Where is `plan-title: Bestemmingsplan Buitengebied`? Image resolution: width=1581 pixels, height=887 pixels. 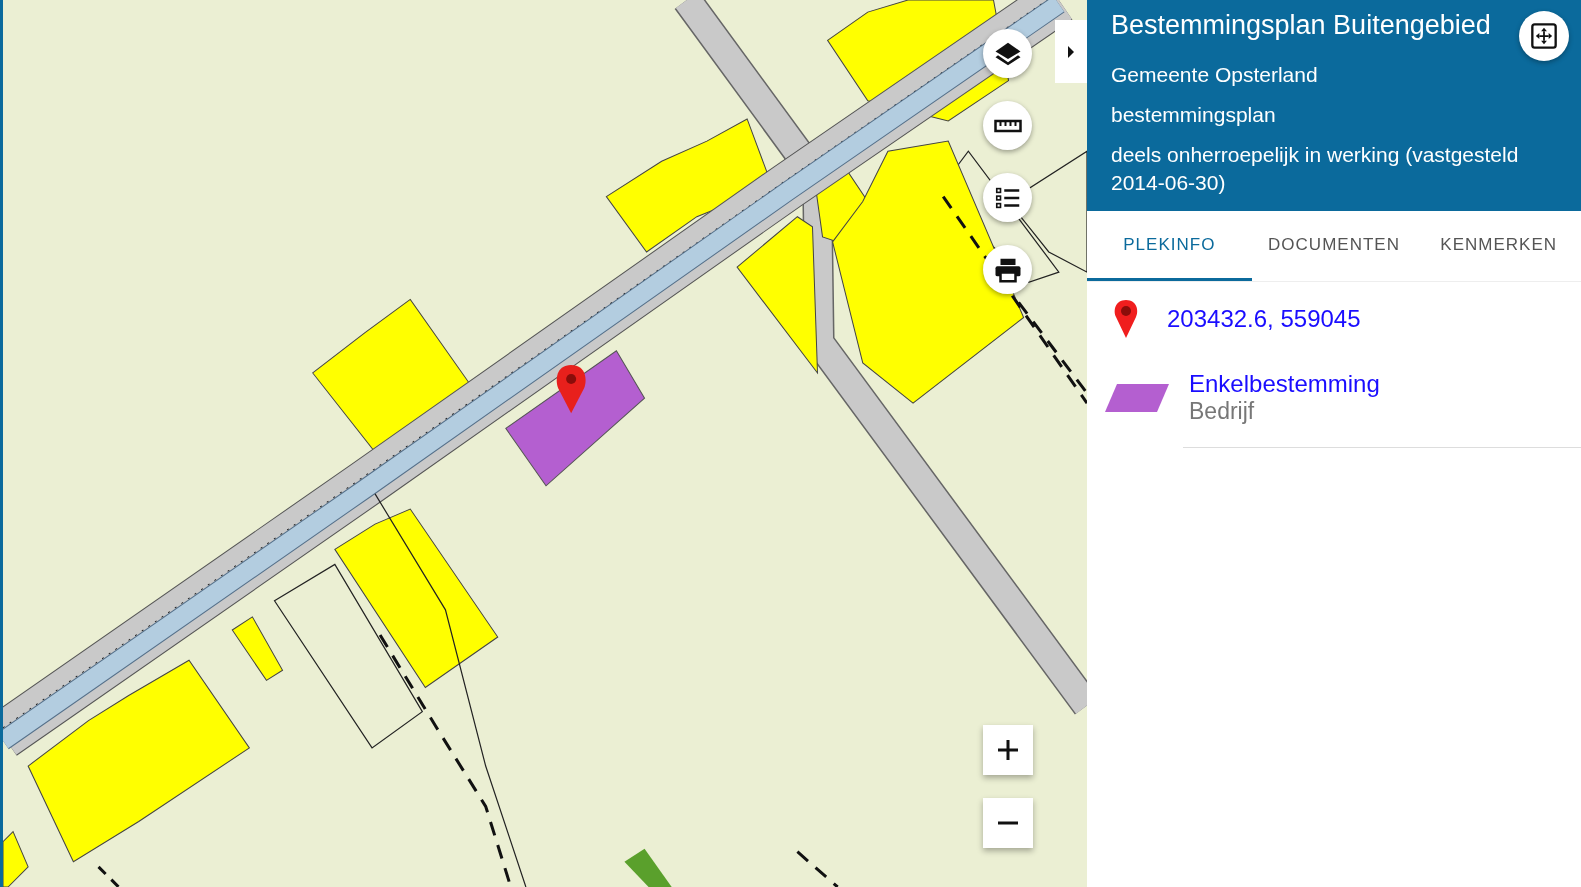 plan-title: Bestemmingsplan Buitengebied is located at coordinates (1301, 25).